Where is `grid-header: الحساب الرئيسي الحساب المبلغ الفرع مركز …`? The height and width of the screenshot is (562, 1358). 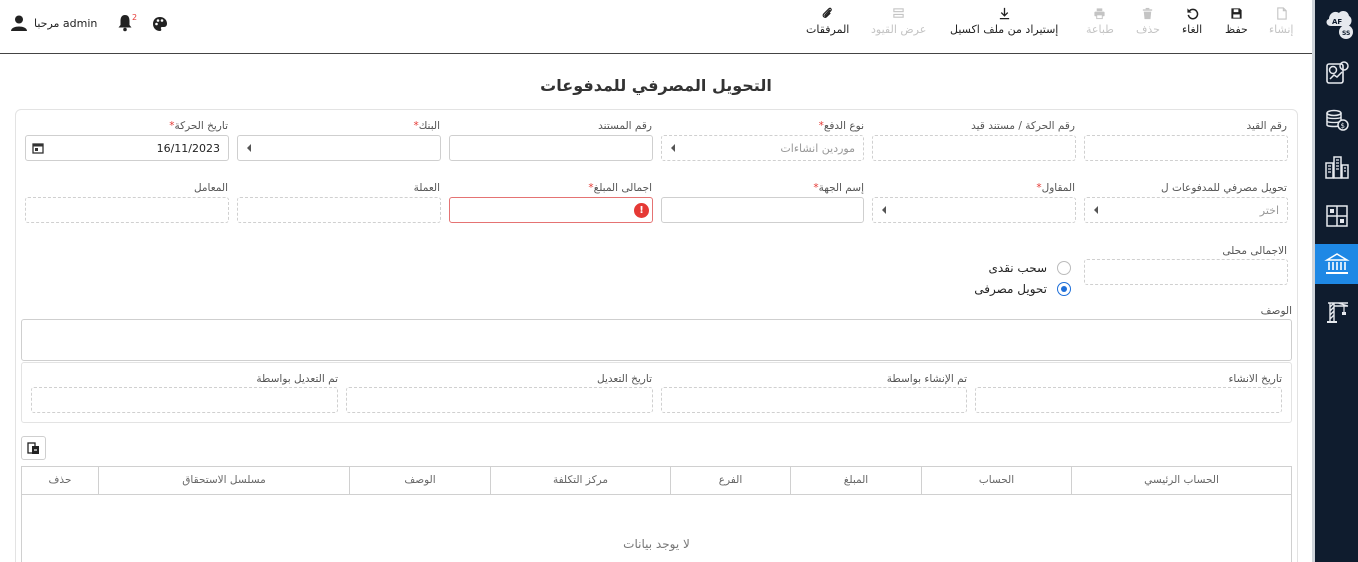 grid-header: الحساب الرئيسي الحساب المبلغ الفرع مركز … is located at coordinates (656, 481).